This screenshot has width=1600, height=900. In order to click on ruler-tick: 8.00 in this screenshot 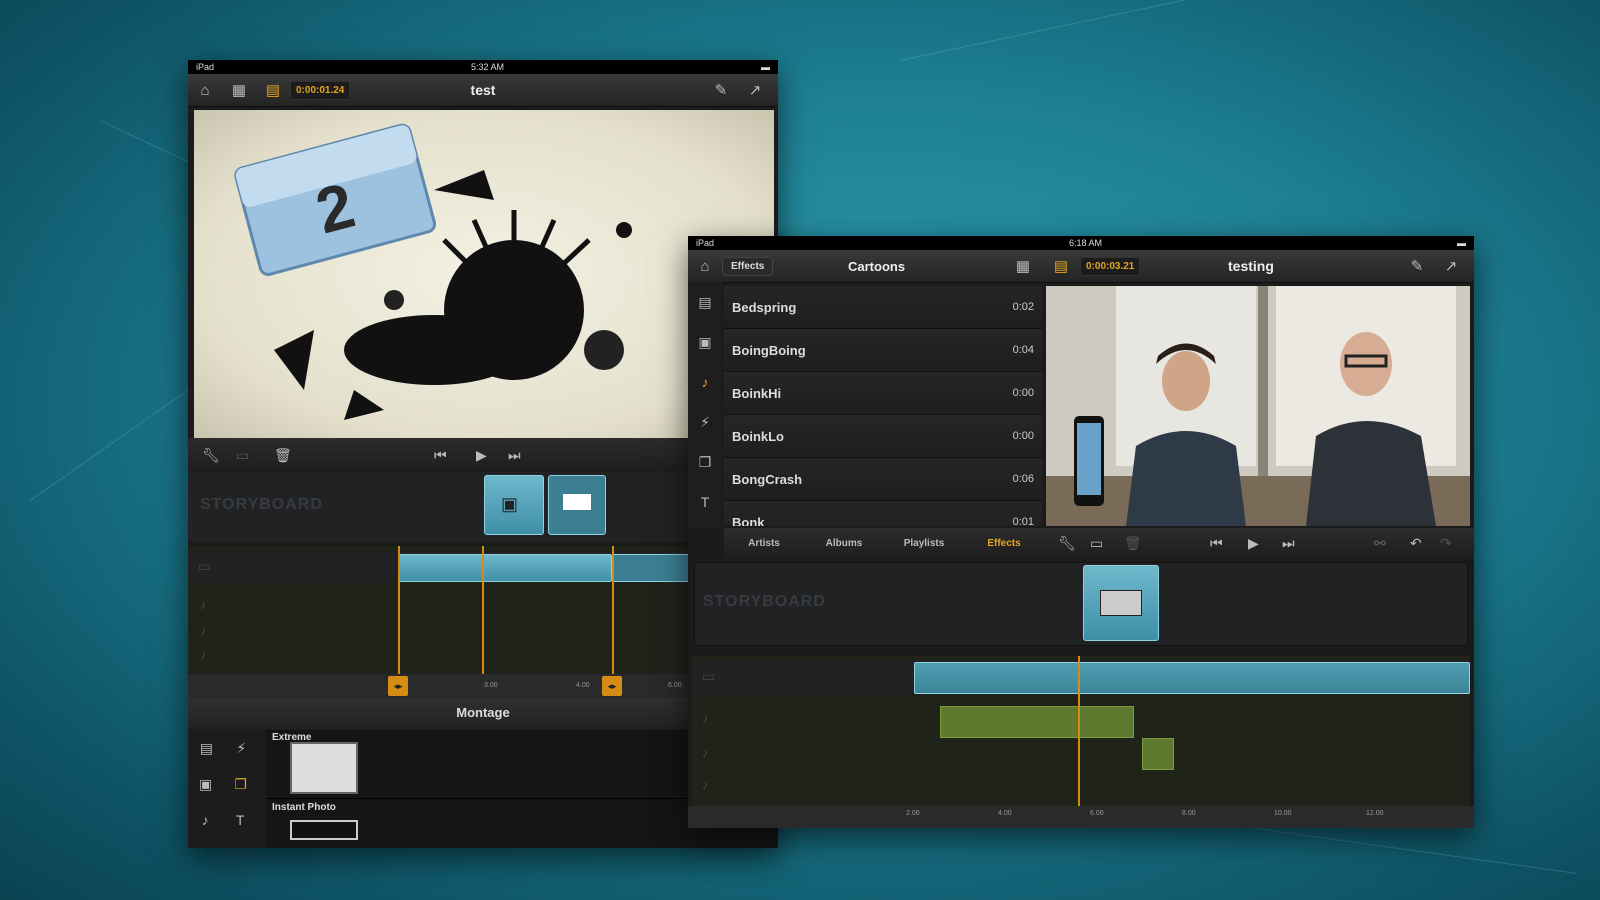, I will do `click(1189, 813)`.